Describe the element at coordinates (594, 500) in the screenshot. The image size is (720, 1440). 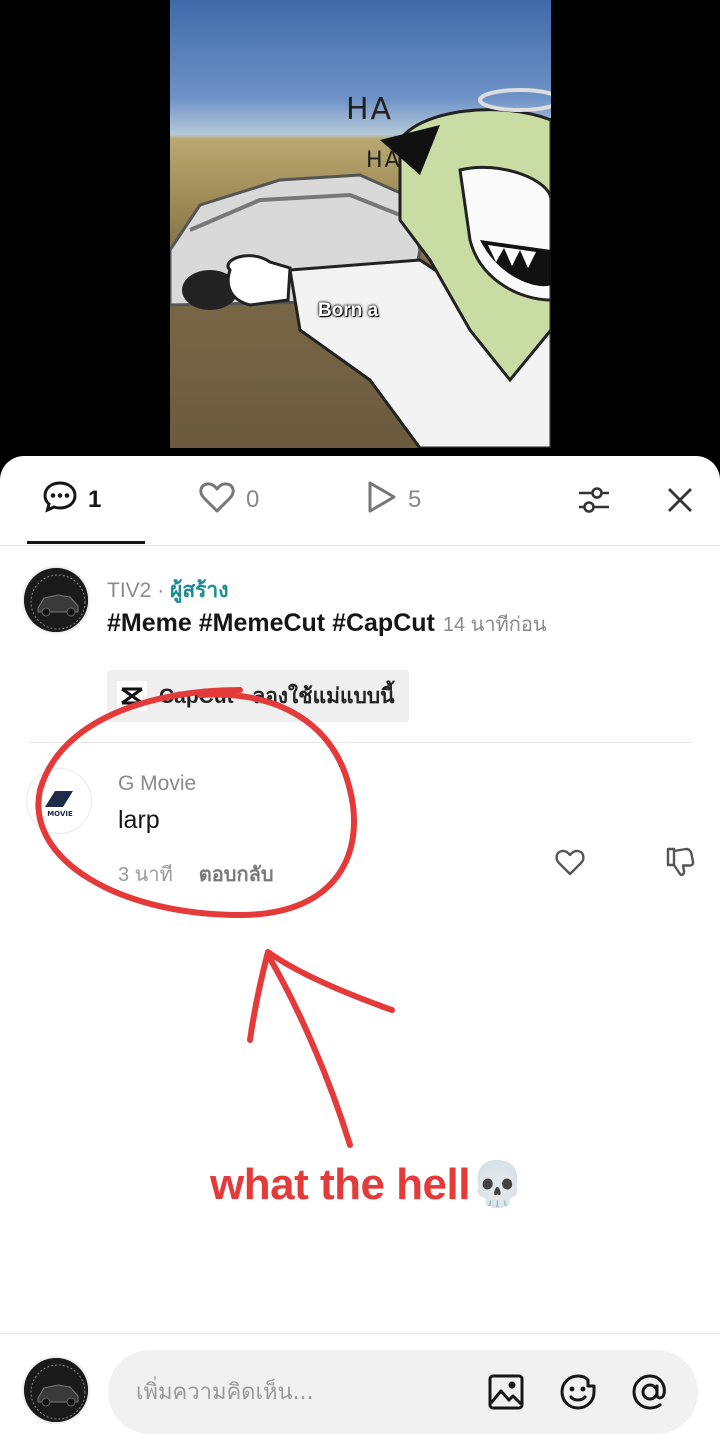
I see `sliders-icon` at that location.